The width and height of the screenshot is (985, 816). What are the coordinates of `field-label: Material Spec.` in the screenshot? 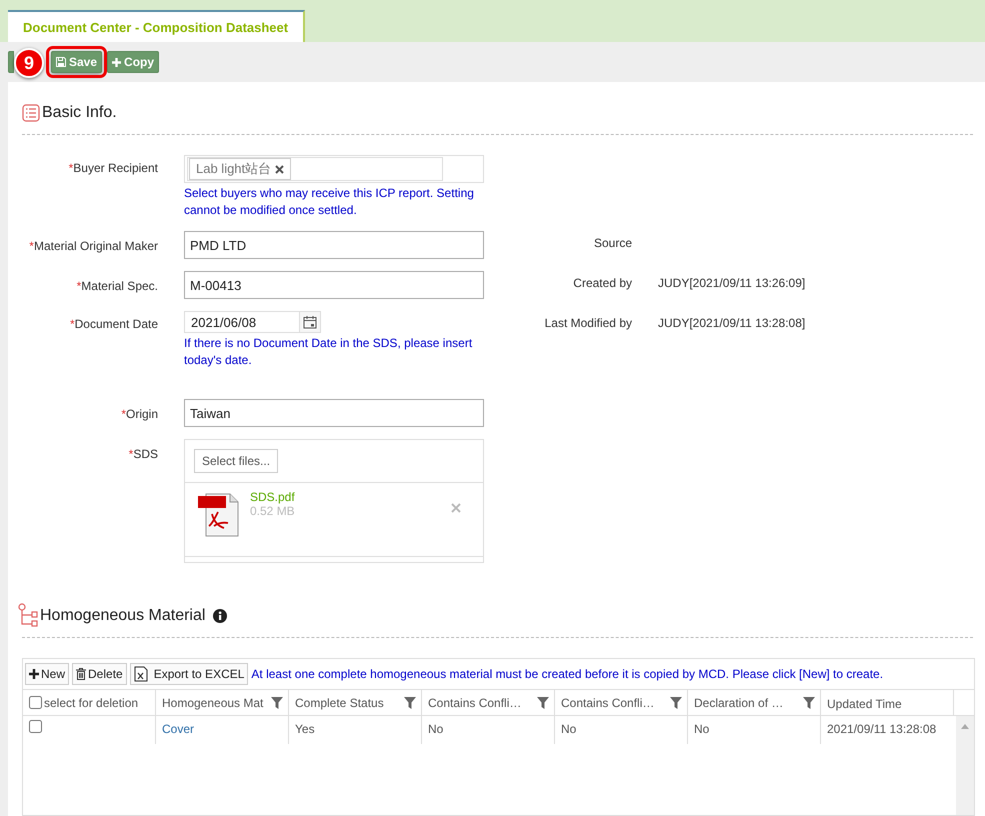 It's located at (119, 286).